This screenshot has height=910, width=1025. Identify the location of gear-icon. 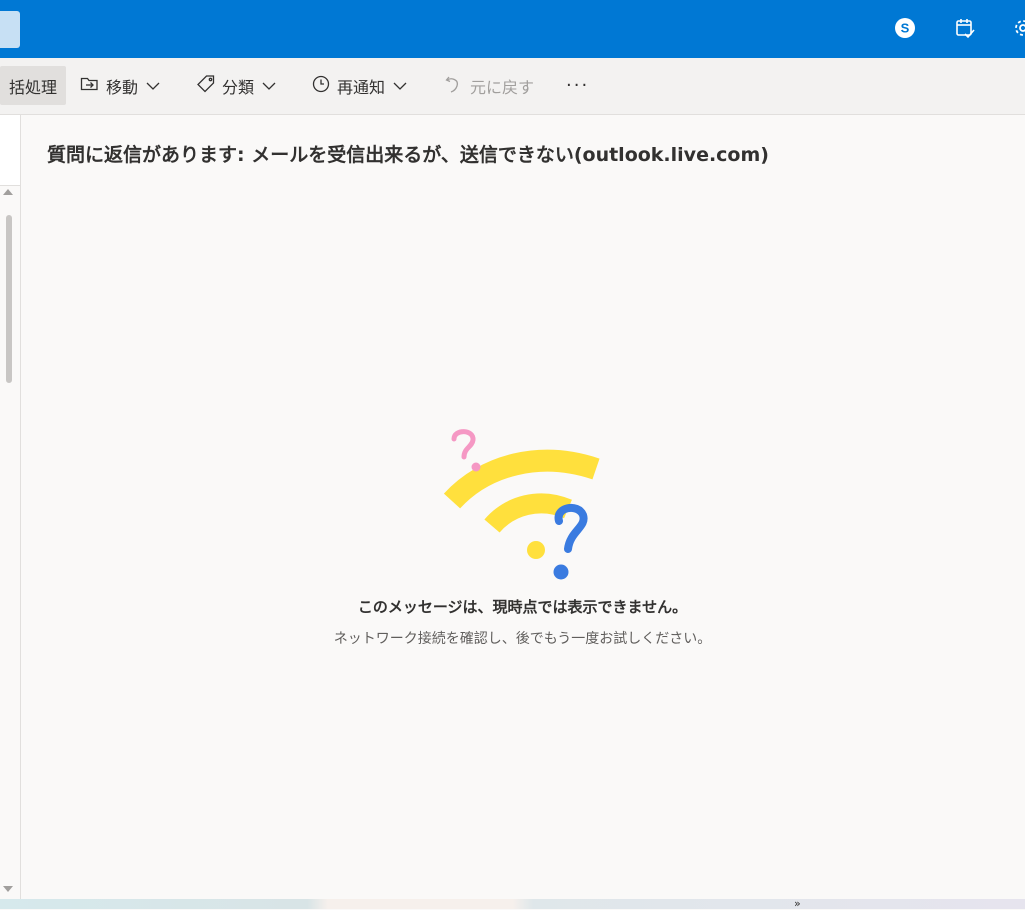
(1017, 28).